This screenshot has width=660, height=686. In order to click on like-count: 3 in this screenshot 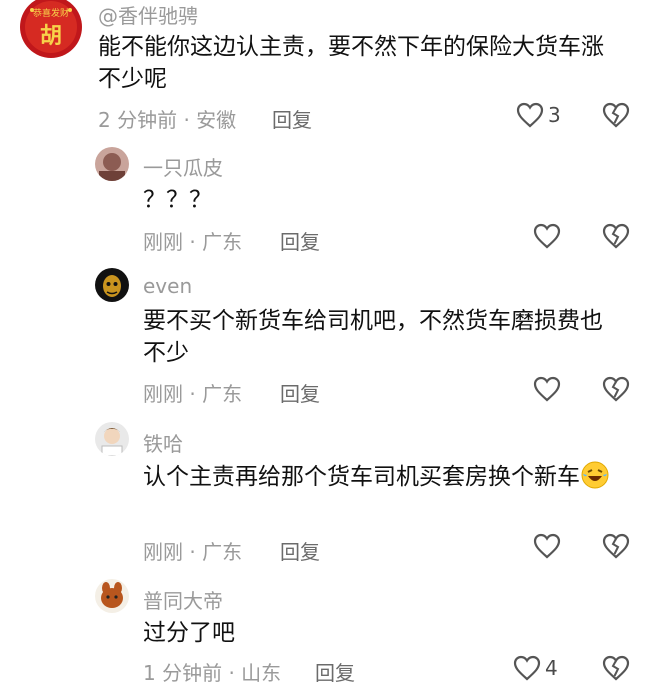, I will do `click(554, 115)`.